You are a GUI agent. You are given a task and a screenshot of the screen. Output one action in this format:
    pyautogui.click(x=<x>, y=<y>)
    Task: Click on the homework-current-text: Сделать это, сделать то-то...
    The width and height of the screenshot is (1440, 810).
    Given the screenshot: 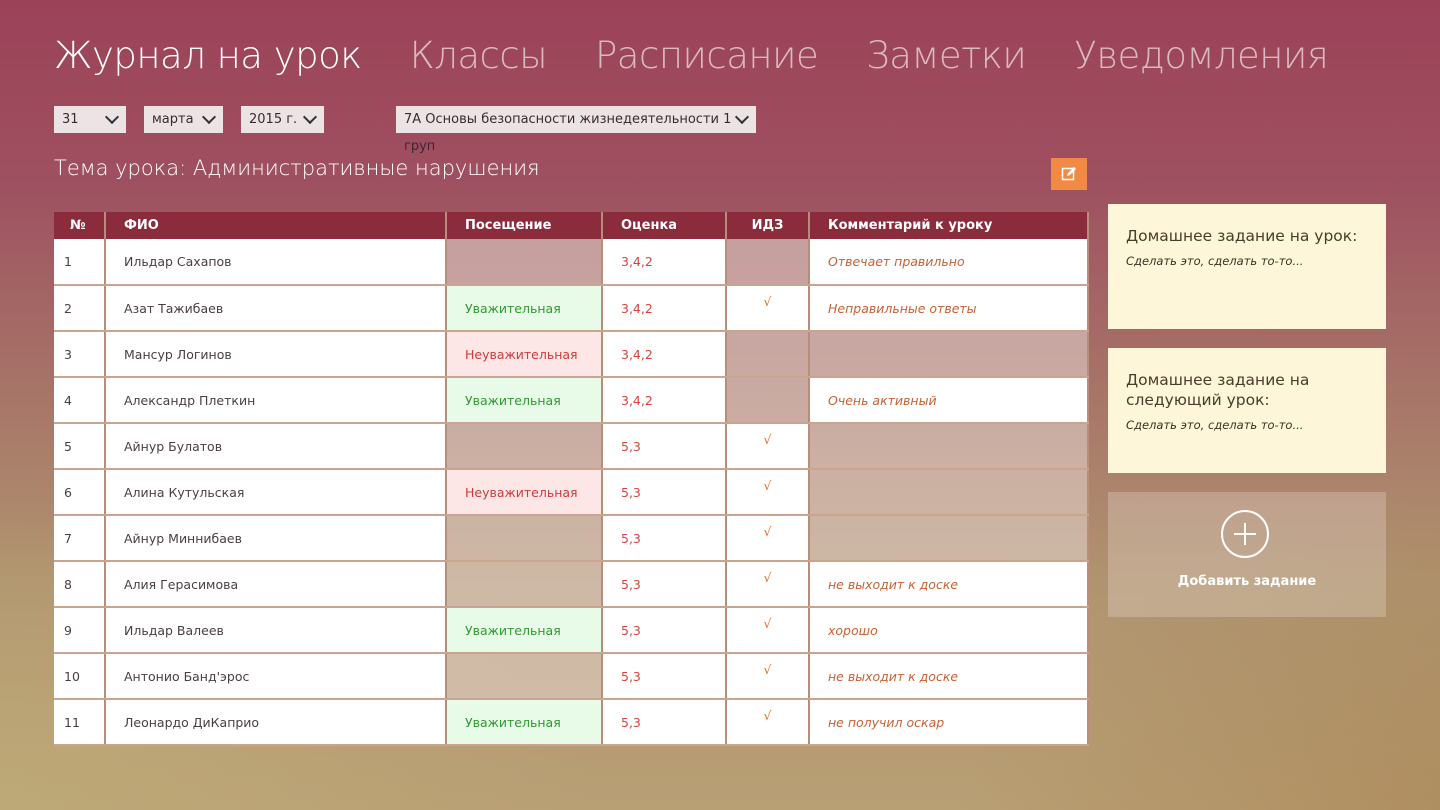 What is the action you would take?
    pyautogui.click(x=1215, y=261)
    